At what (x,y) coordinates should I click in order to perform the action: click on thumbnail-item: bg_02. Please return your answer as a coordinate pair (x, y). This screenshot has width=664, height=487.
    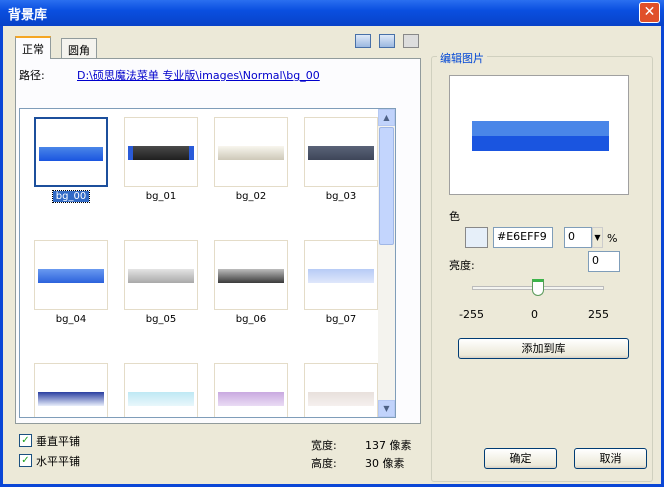
    Looking at the image, I should click on (251, 164).